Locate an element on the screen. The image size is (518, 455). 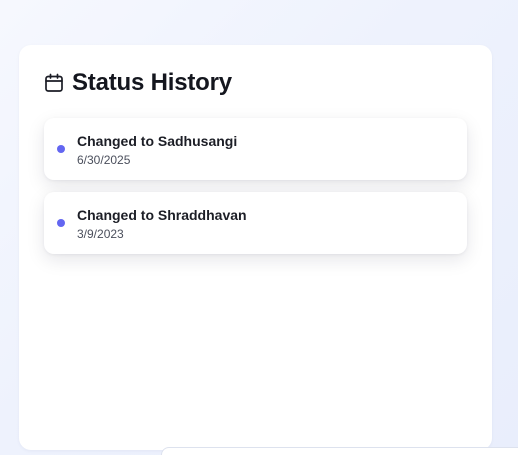
history-item-label: Changed to Shraddhavan is located at coordinates (162, 215).